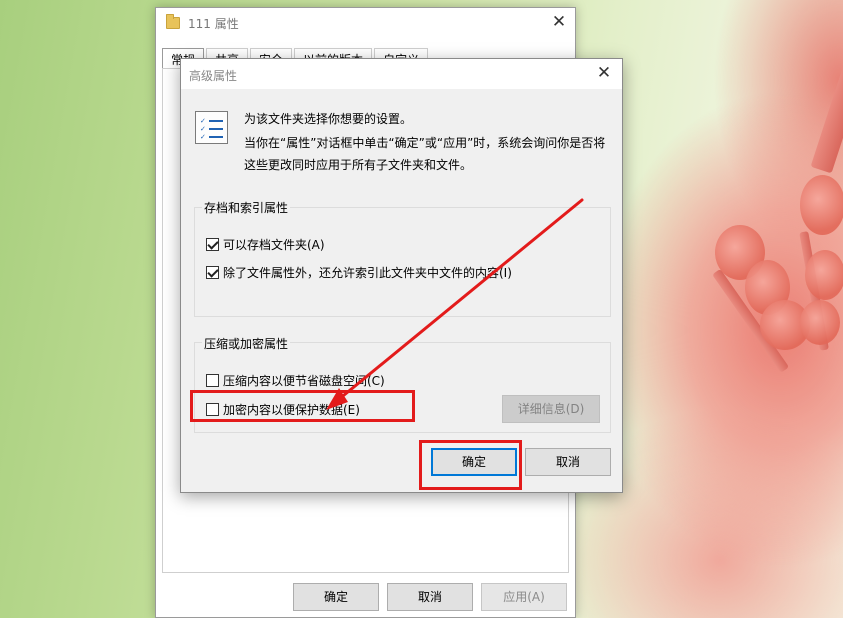 The width and height of the screenshot is (843, 618). I want to click on annotation-arrow, so click(455, 304).